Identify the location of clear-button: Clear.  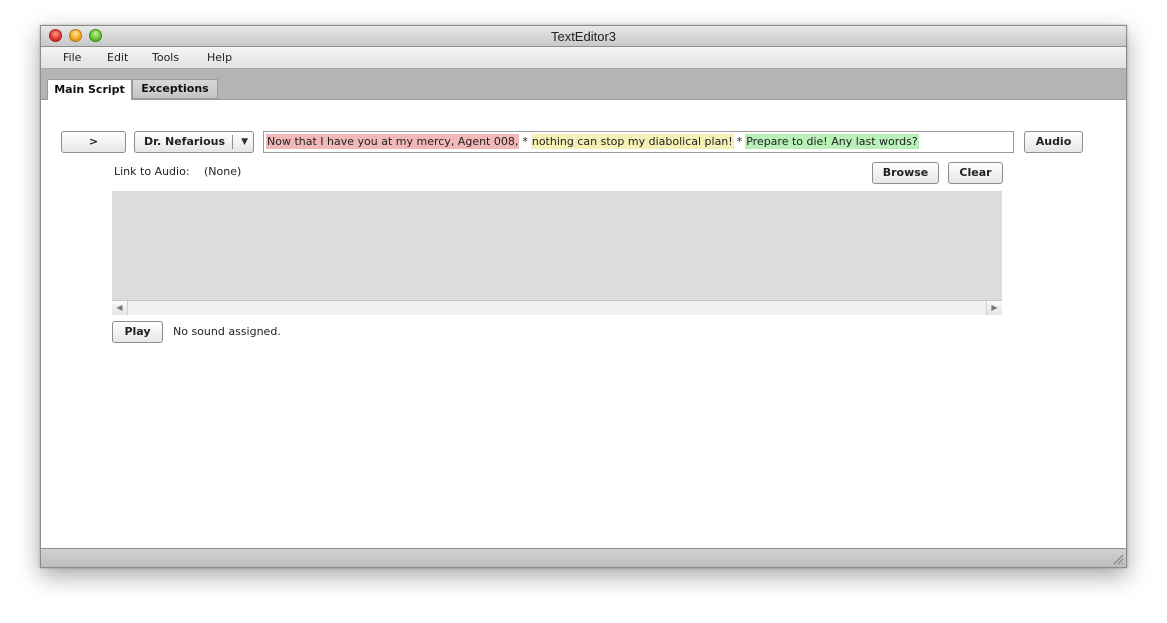
(975, 173).